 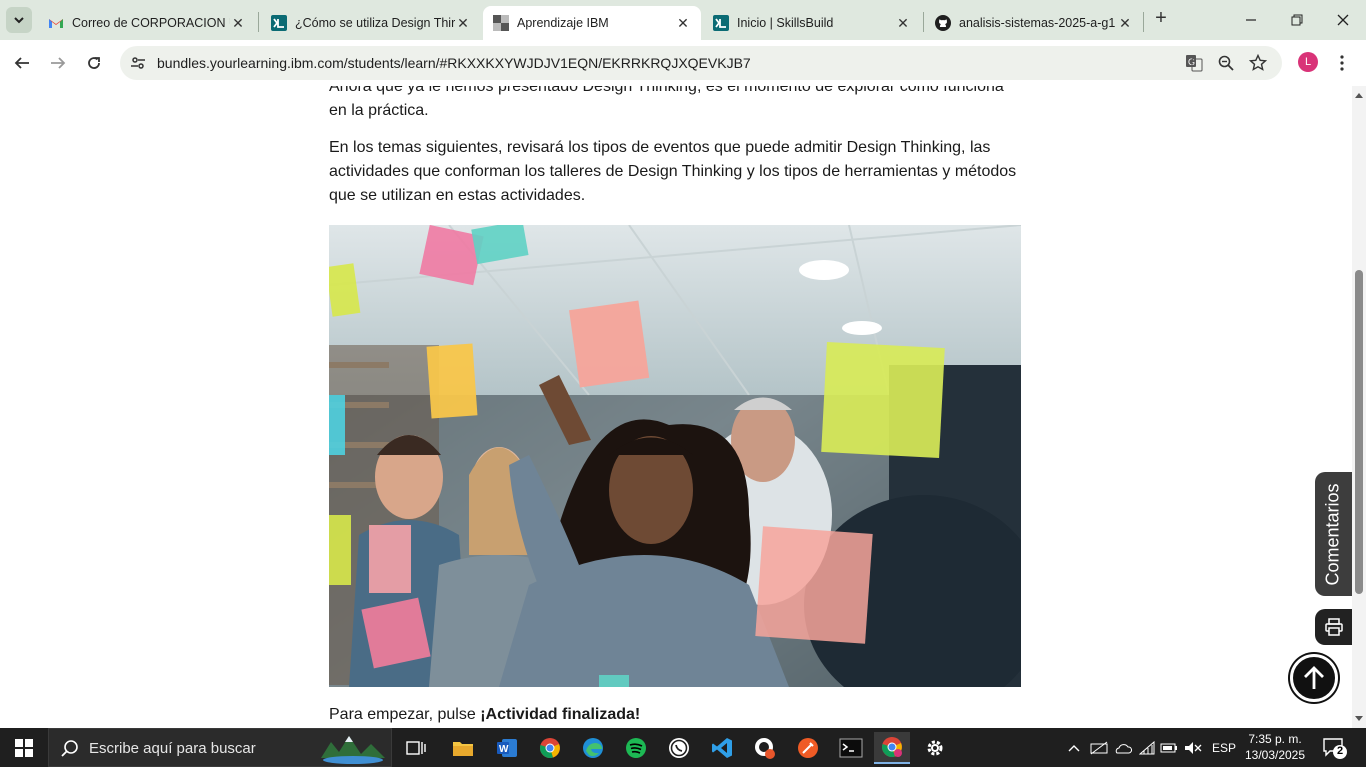 I want to click on chrome-icon, so click(x=892, y=747).